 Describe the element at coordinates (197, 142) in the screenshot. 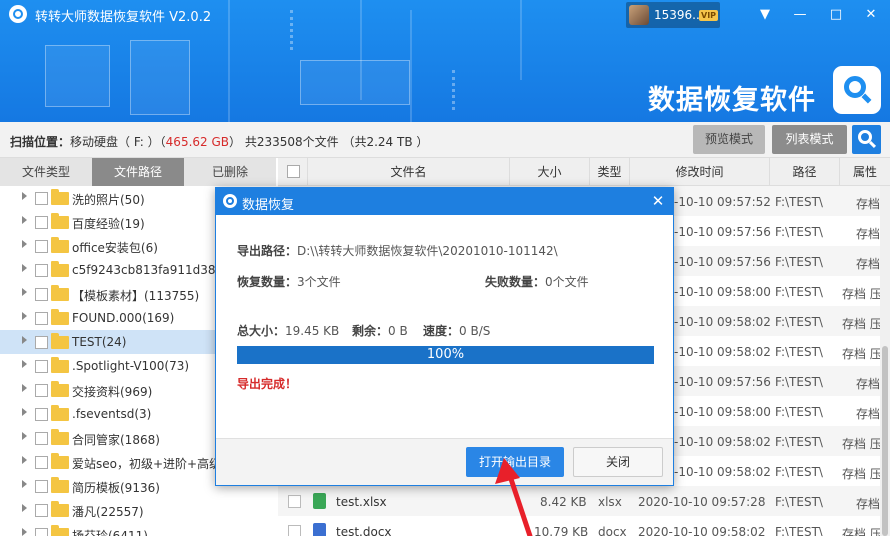

I see `scan-disk-size: 465.62 GB` at that location.